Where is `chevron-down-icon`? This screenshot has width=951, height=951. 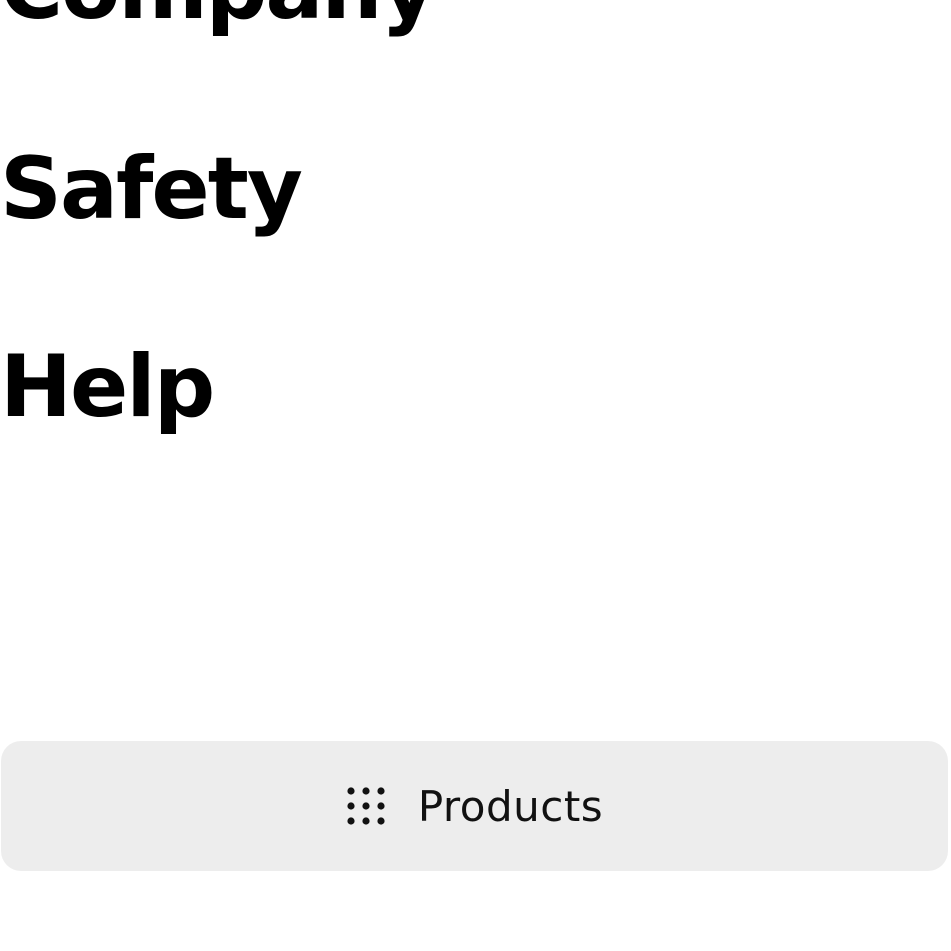
chevron-down-icon is located at coordinates (921, 1).